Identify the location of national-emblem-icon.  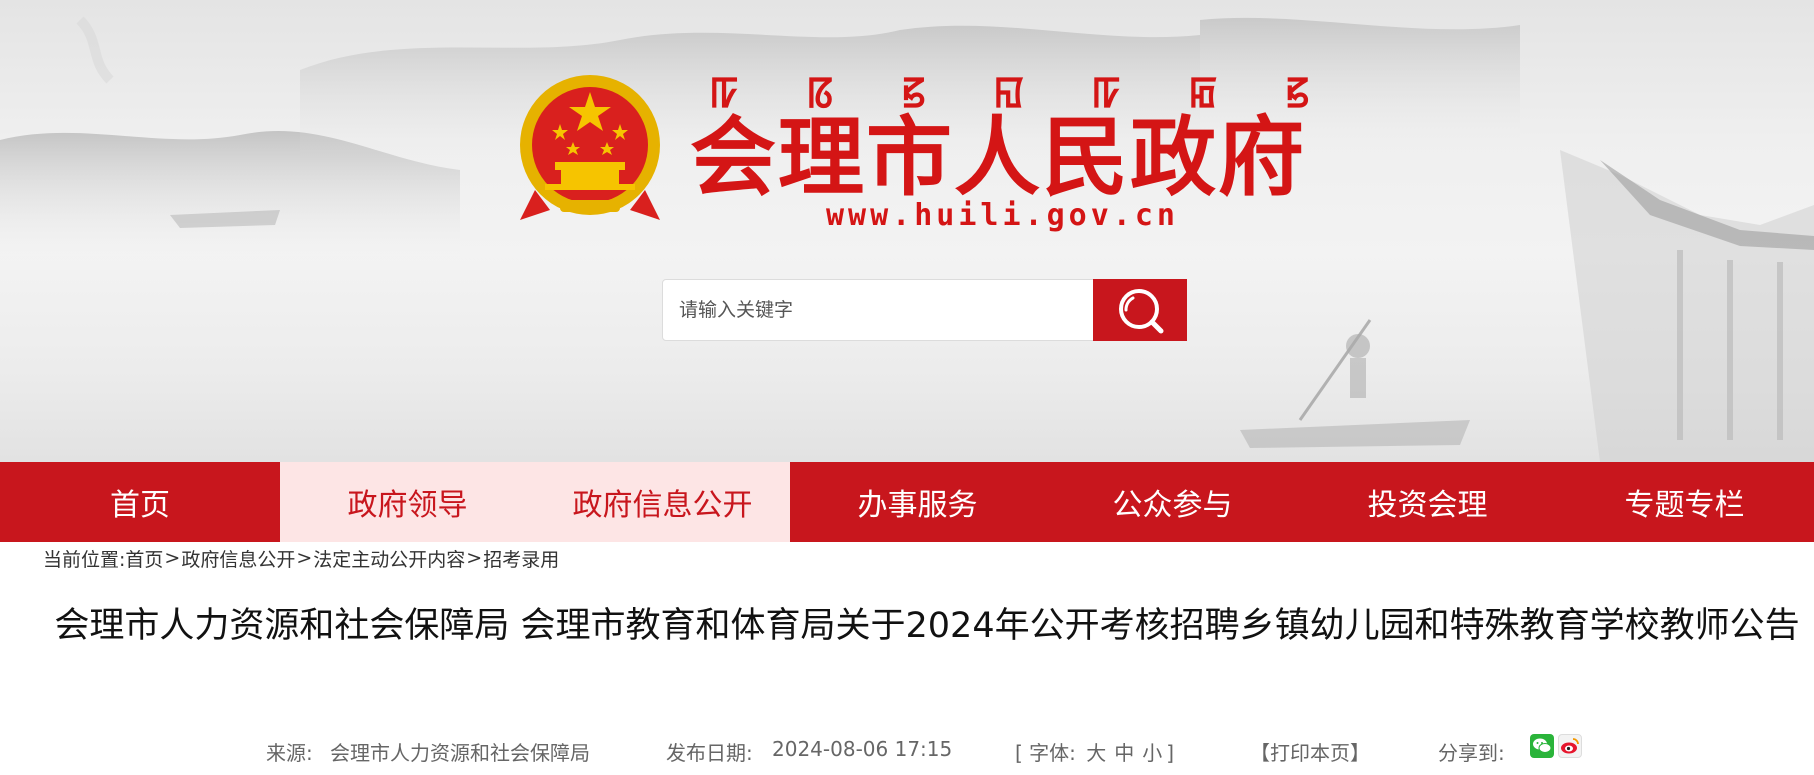
(590, 147).